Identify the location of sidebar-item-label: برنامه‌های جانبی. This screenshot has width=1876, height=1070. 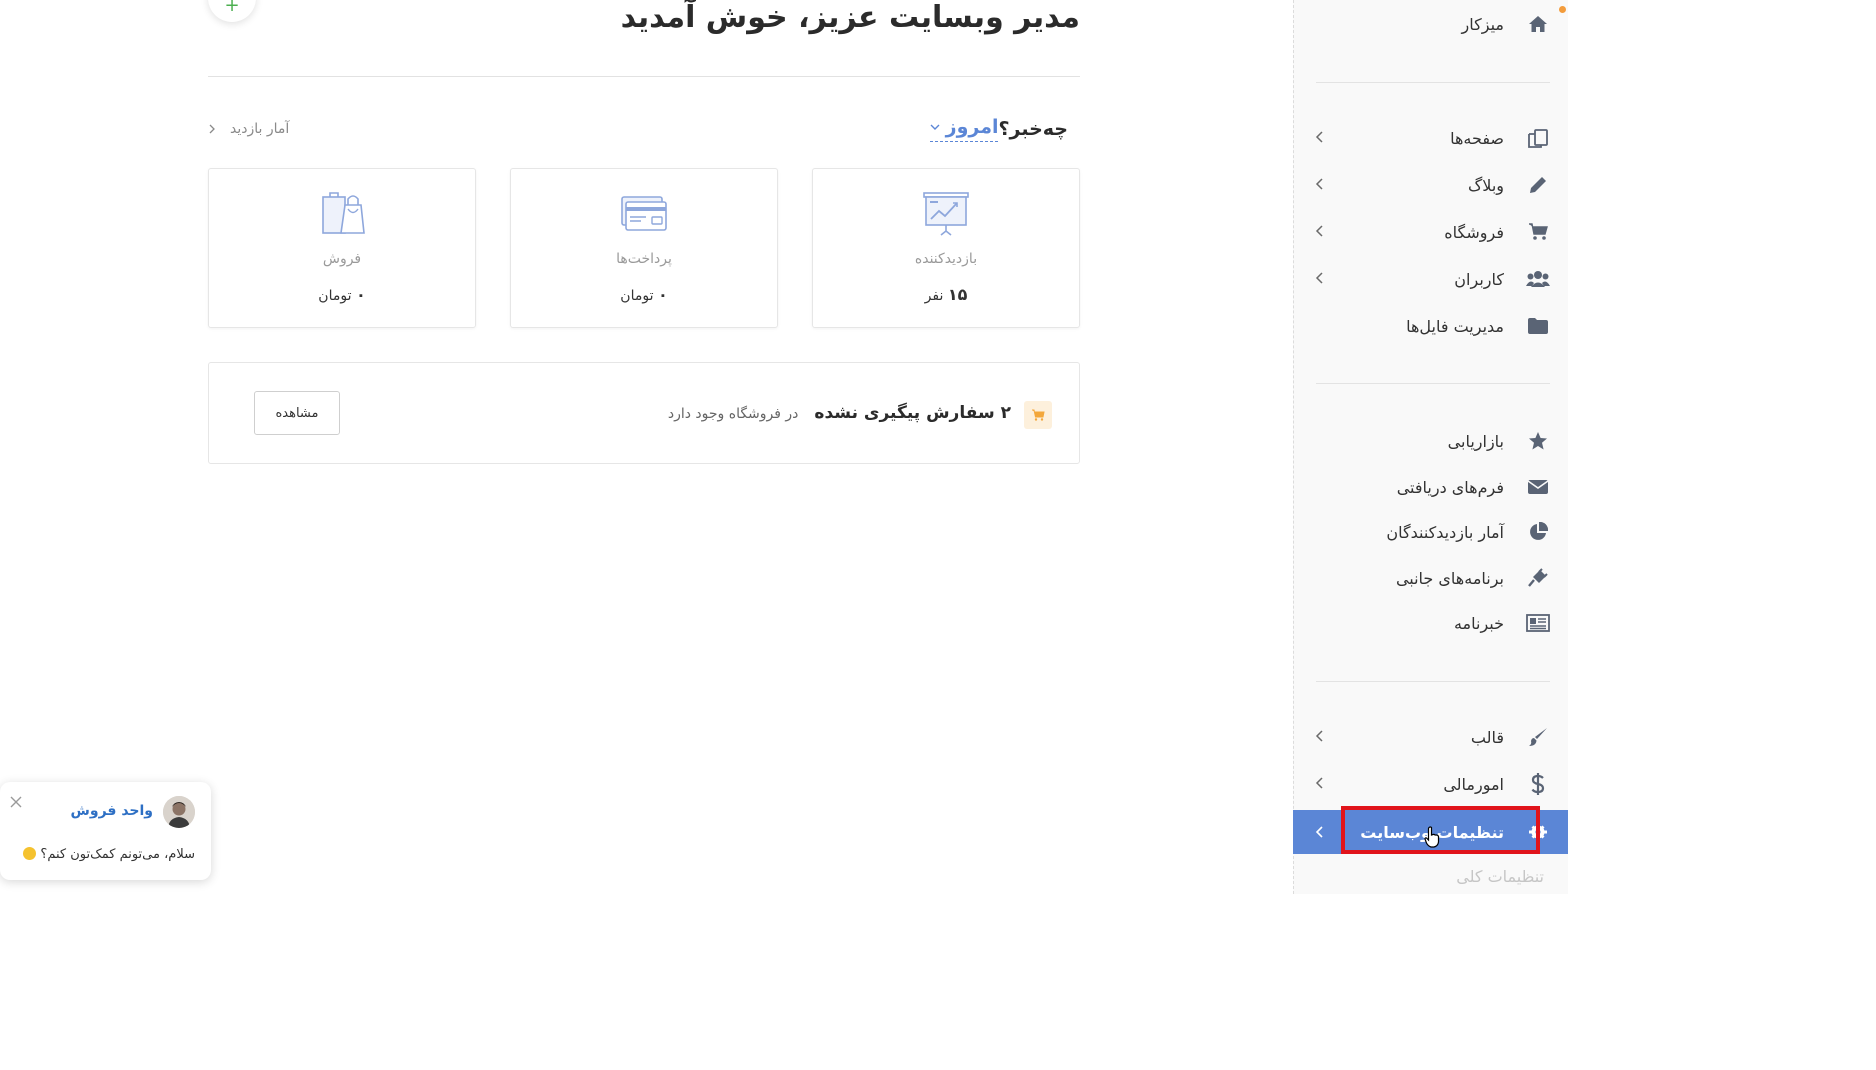
(1449, 578).